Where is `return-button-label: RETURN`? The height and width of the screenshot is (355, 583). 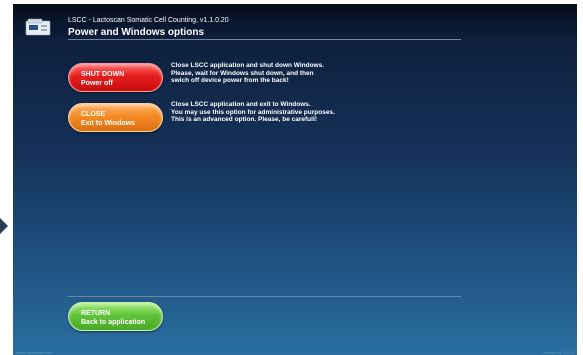 return-button-label: RETURN is located at coordinates (96, 313).